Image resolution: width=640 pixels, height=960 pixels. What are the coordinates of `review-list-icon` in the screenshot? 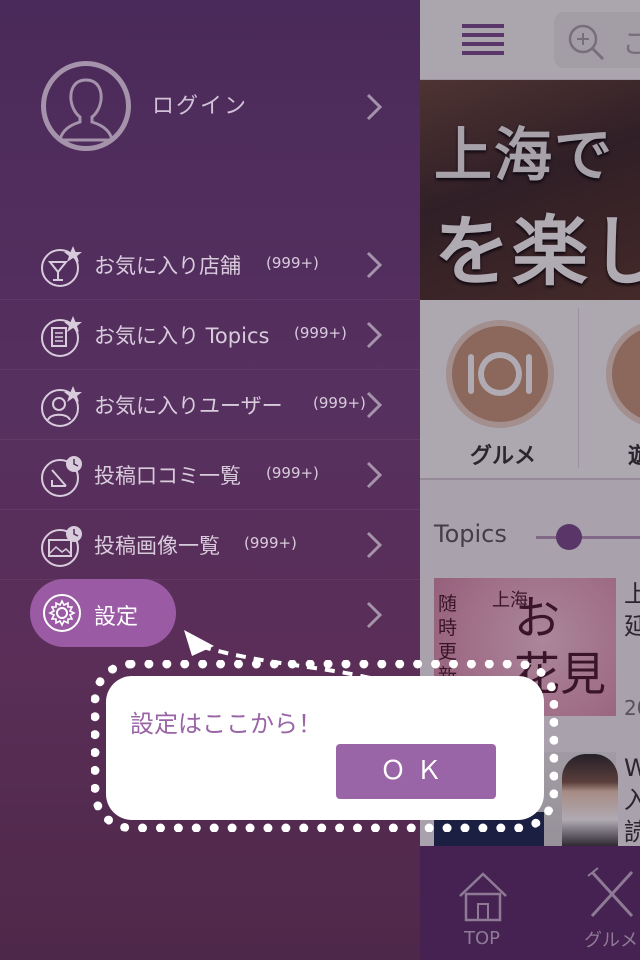 It's located at (62, 476).